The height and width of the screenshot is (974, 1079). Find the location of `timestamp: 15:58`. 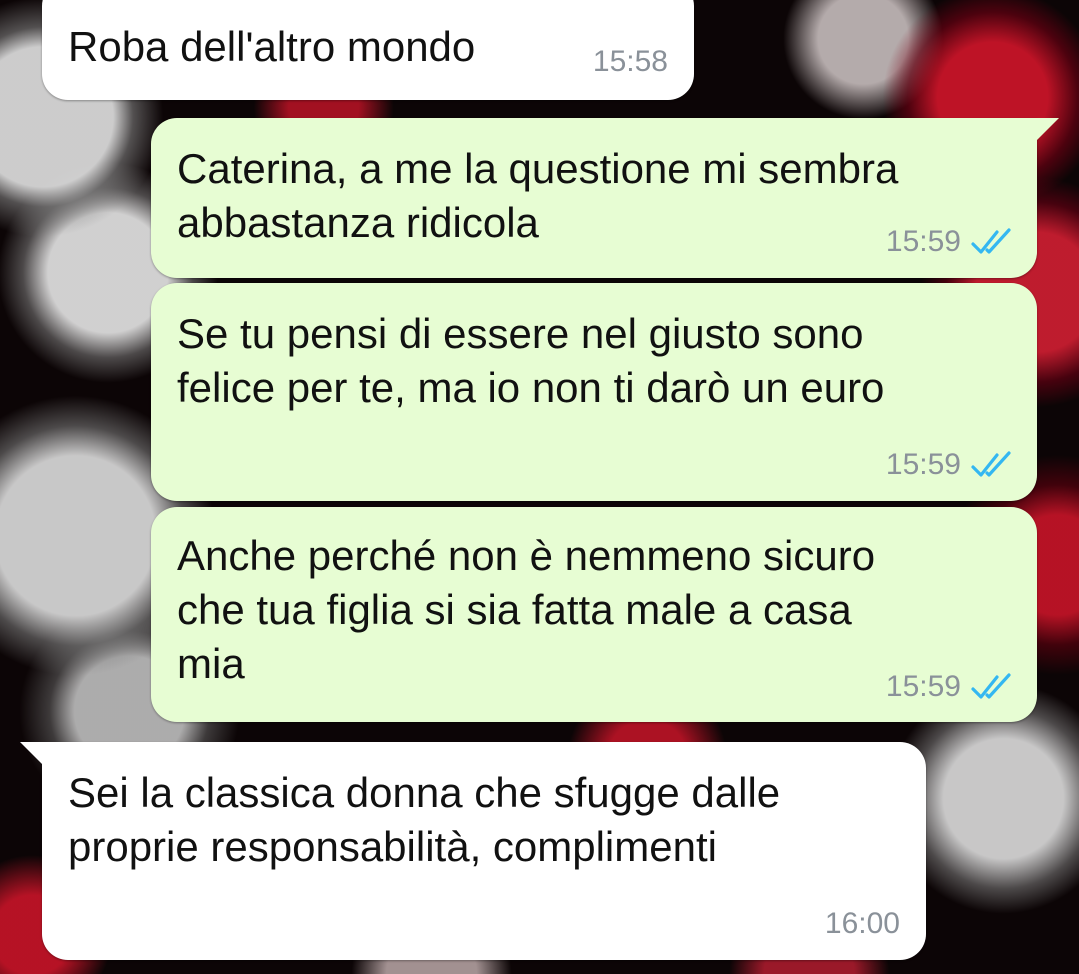

timestamp: 15:58 is located at coordinates (630, 61).